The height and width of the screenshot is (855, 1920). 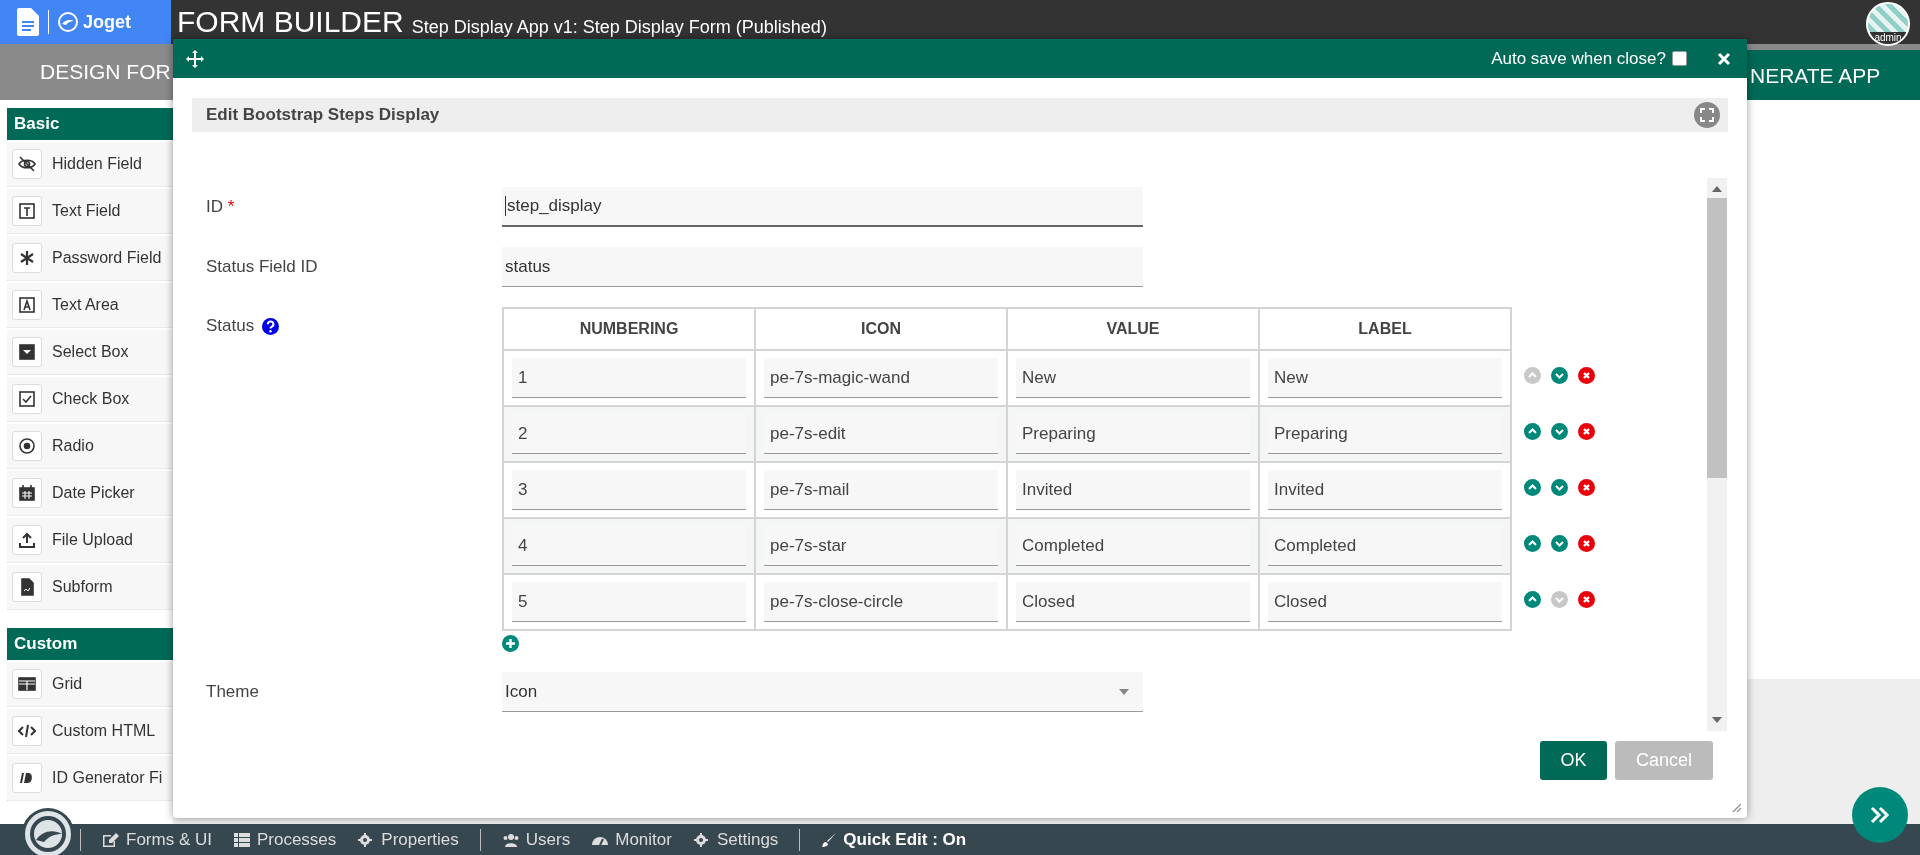 What do you see at coordinates (631, 839) in the screenshot?
I see `nav-link: Monitor` at bounding box center [631, 839].